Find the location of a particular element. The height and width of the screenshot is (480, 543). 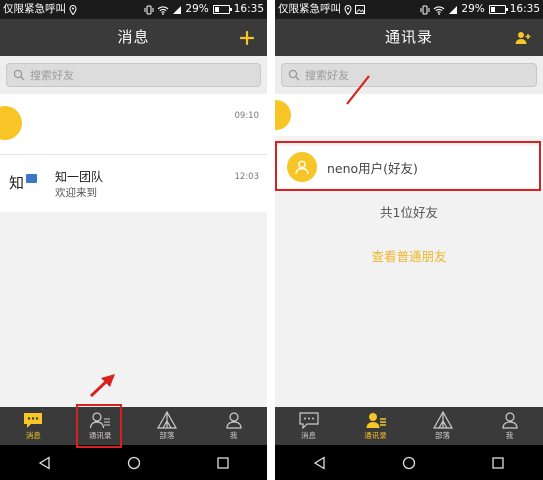

page-title: 消息 is located at coordinates (133, 37).